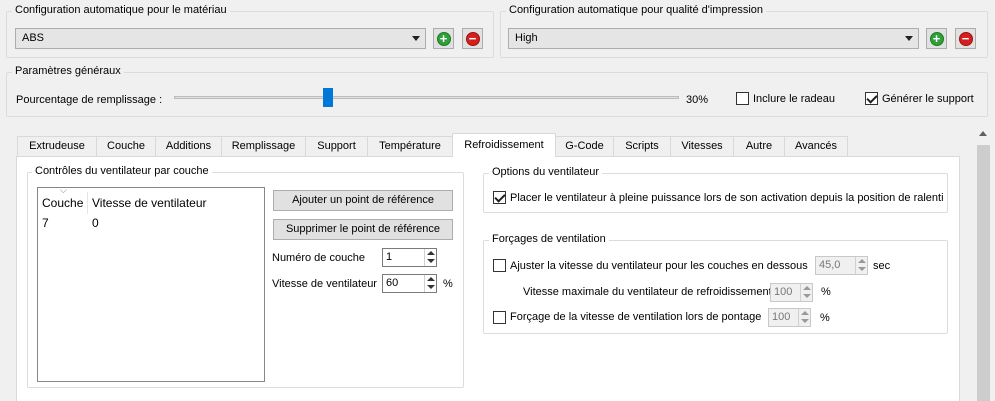 This screenshot has width=995, height=401. Describe the element at coordinates (410, 146) in the screenshot. I see `tab-temperature: Température` at that location.